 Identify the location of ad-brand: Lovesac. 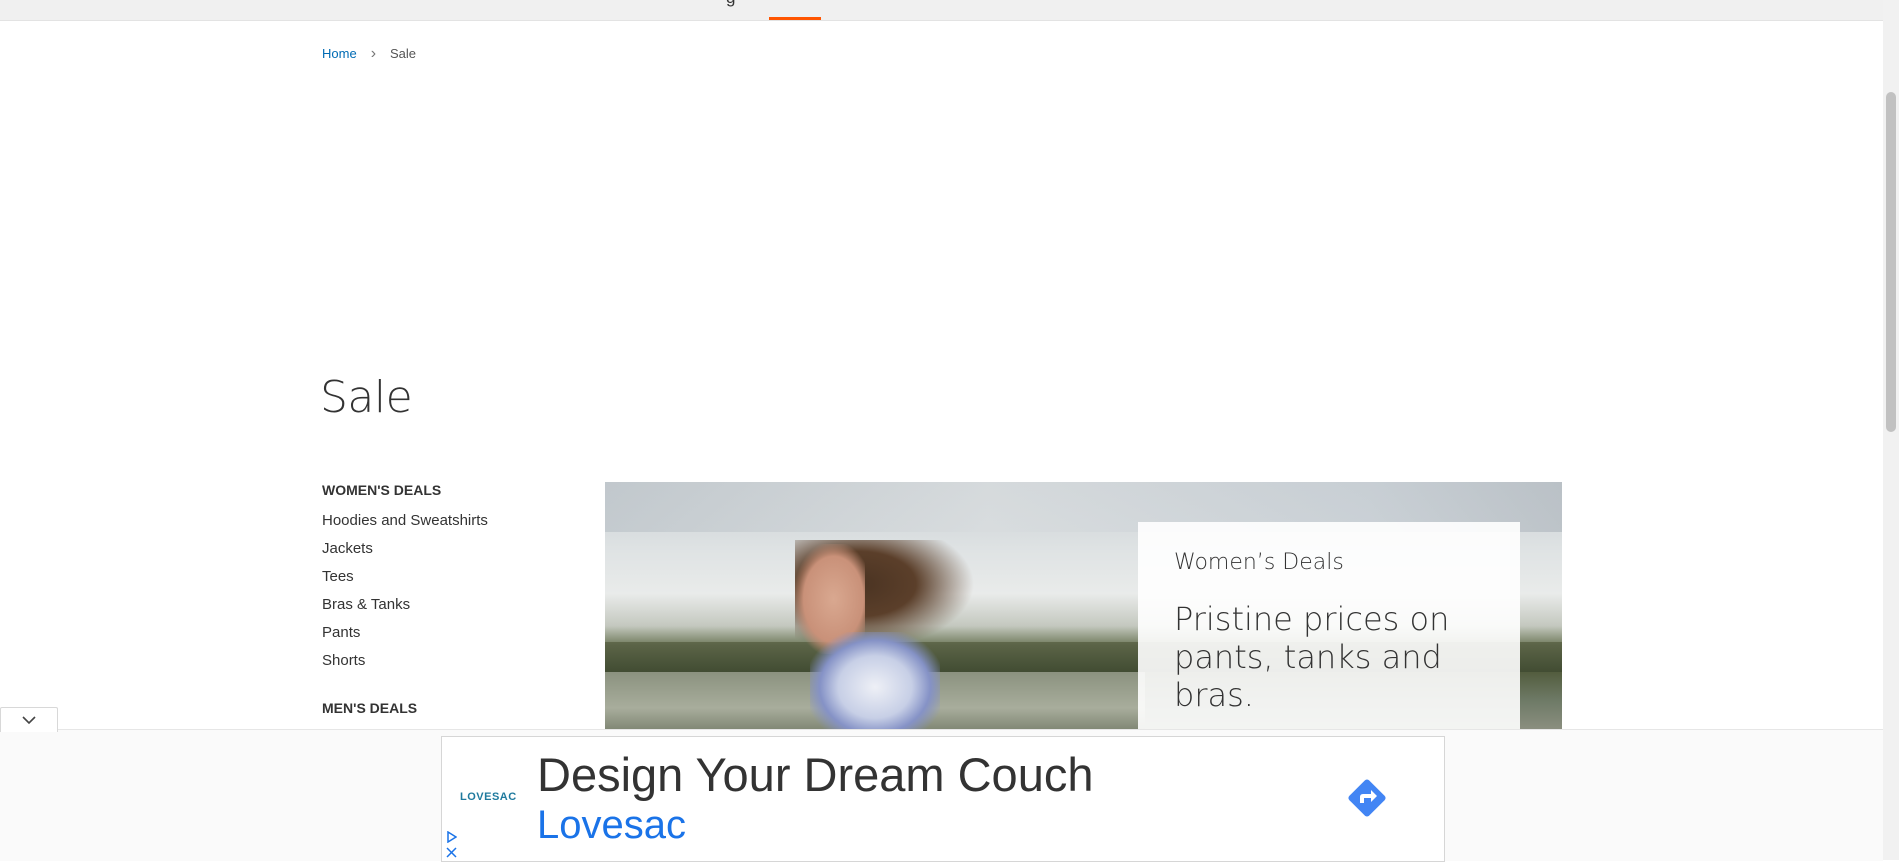
(611, 825).